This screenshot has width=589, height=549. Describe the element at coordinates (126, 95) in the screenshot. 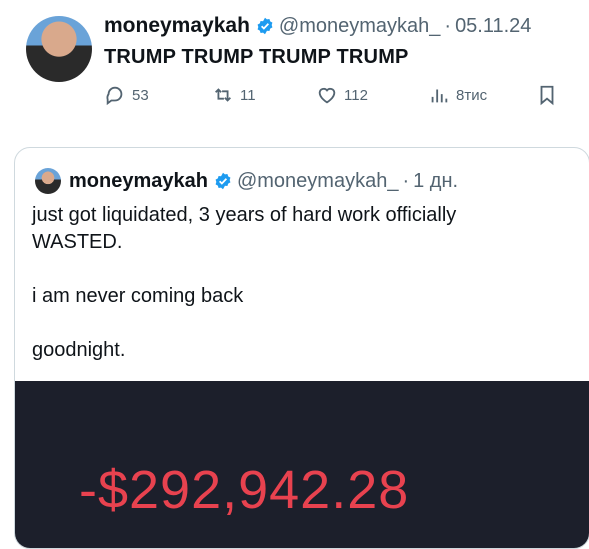

I see `reply-button: 53` at that location.